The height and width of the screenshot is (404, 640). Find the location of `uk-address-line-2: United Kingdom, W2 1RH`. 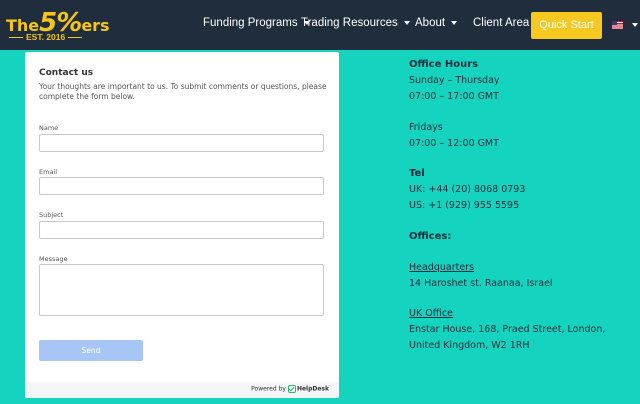

uk-address-line-2: United Kingdom, W2 1RH is located at coordinates (469, 345).